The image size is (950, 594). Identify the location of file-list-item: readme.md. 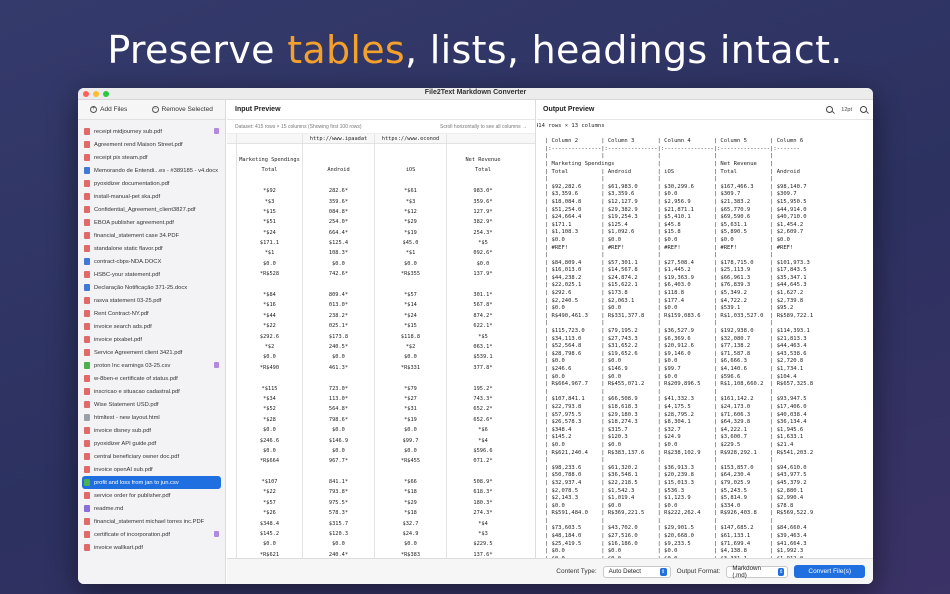
(151, 508).